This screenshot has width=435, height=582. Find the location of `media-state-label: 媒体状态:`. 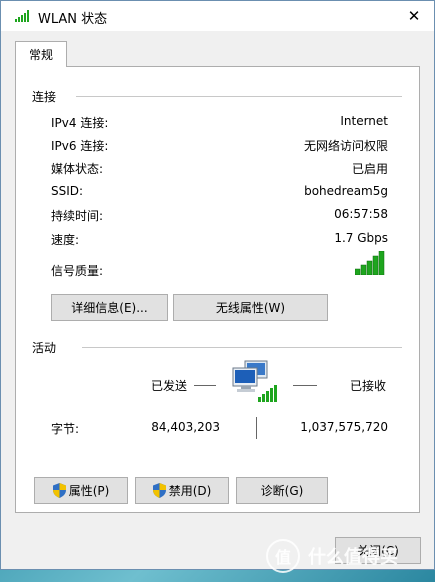

media-state-label: 媒体状态: is located at coordinates (77, 169).